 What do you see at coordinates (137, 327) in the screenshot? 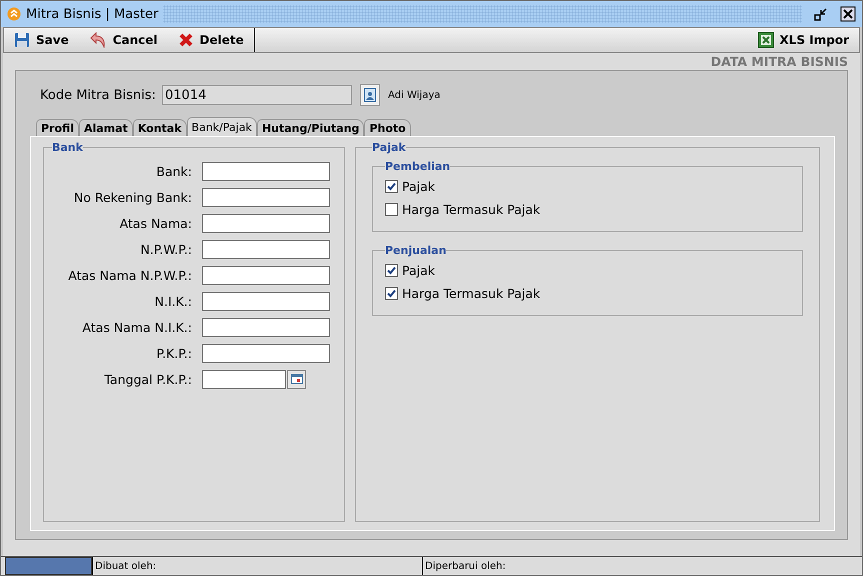
I see `field-label: Atas Nama N.I.K.:` at bounding box center [137, 327].